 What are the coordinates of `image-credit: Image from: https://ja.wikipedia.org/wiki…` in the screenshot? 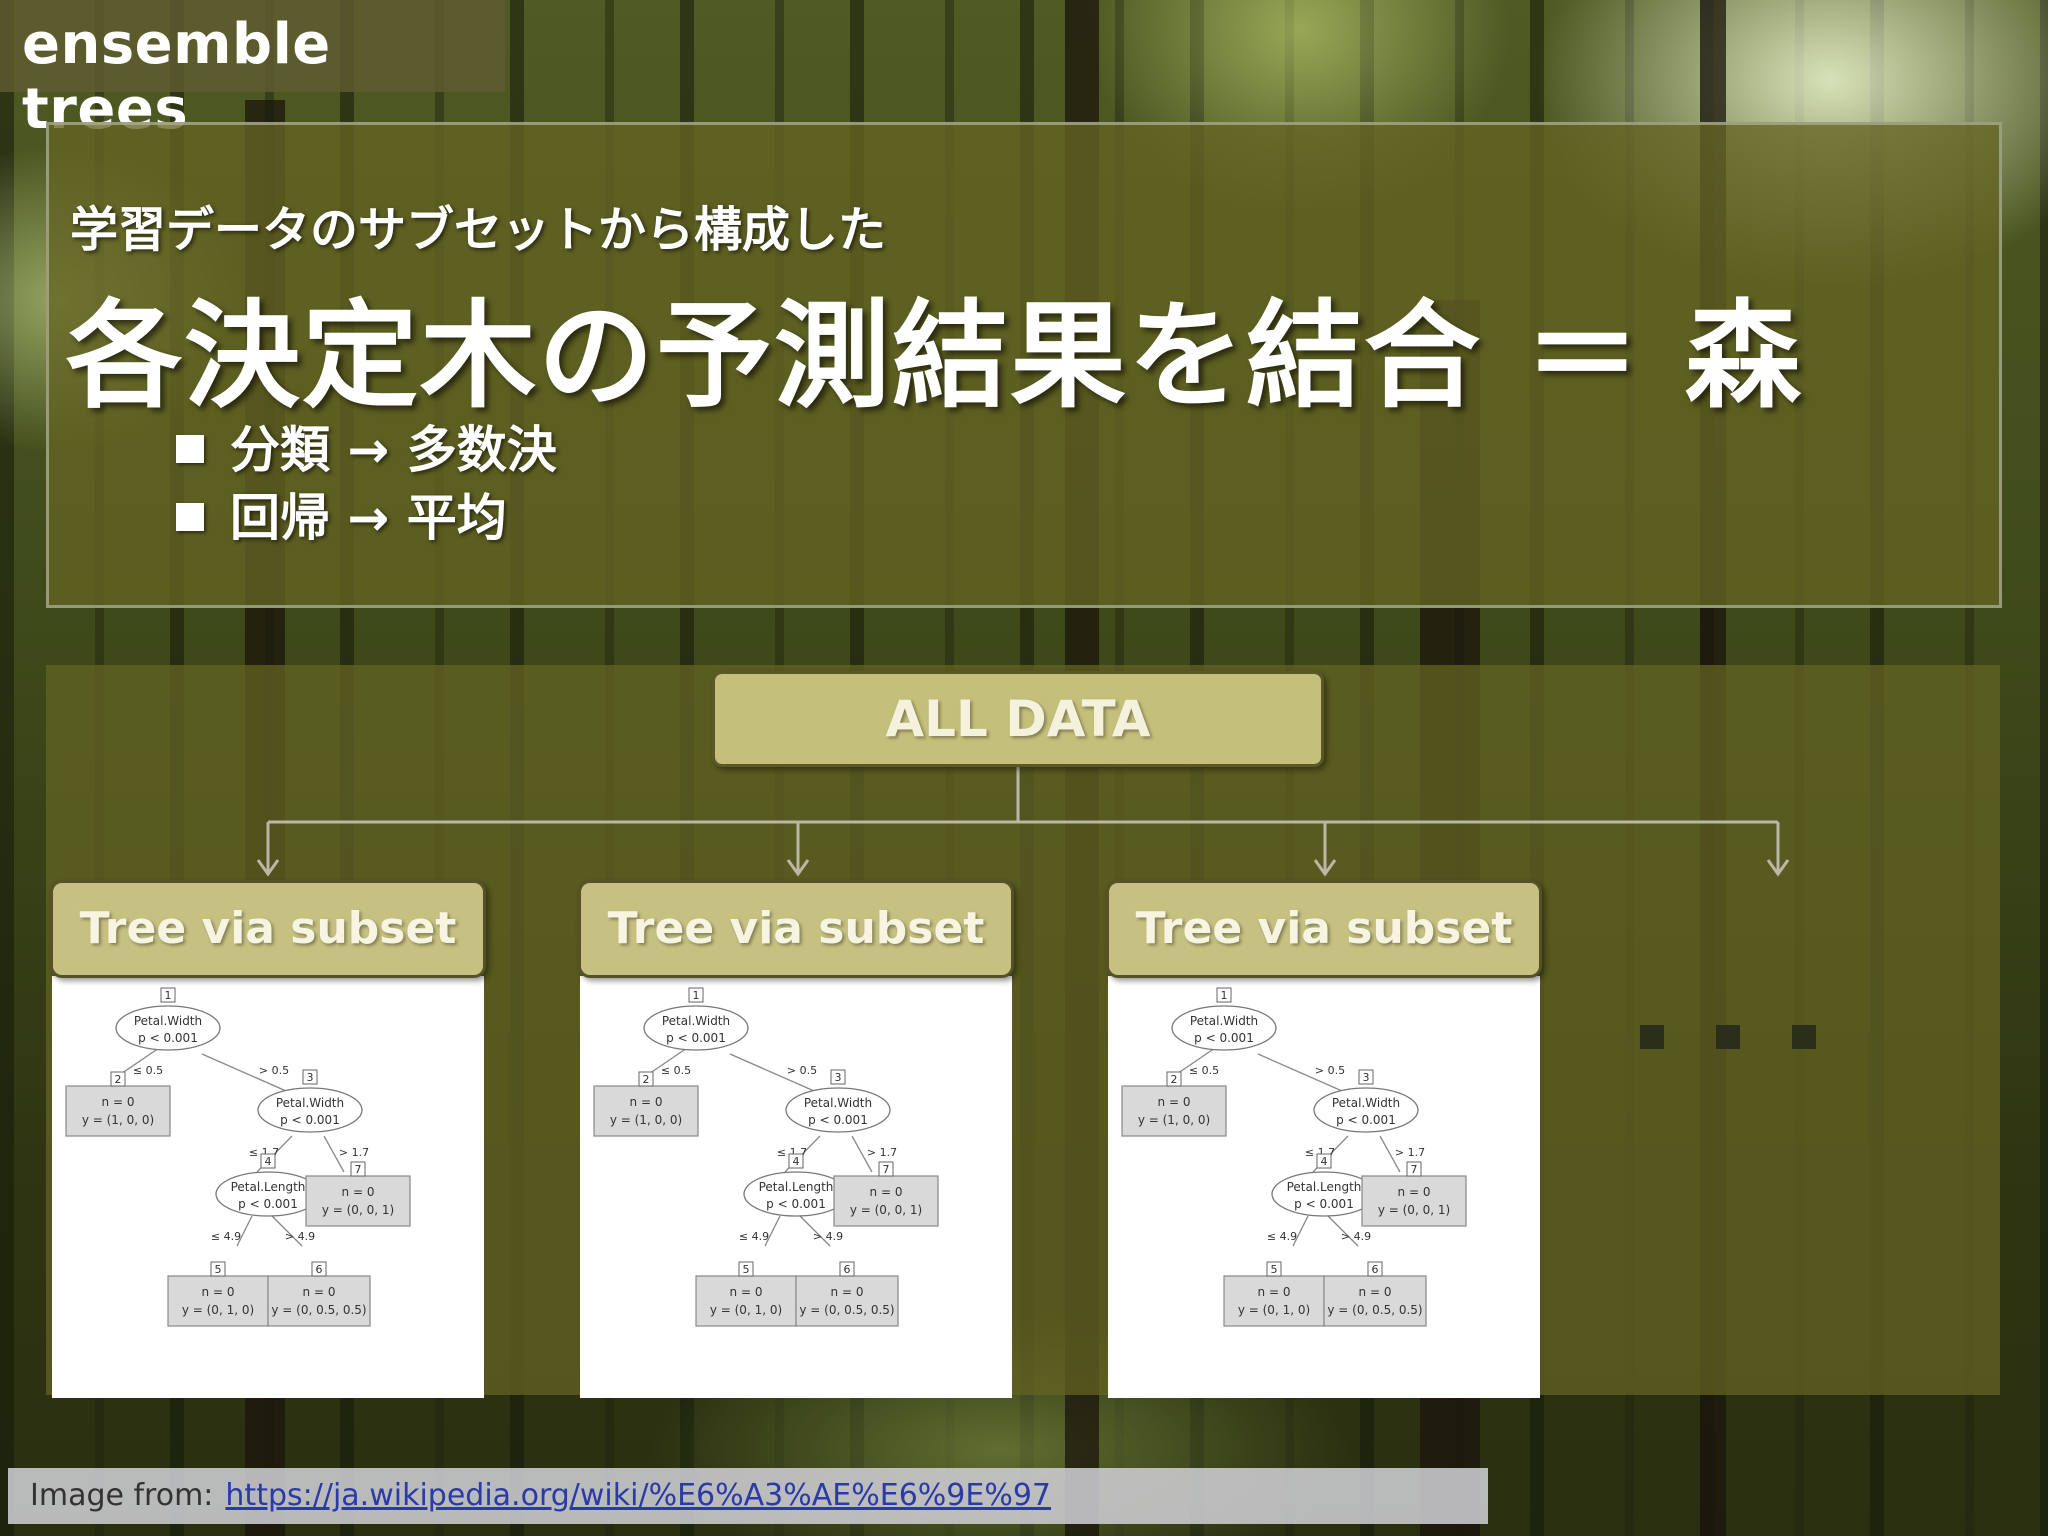 It's located at (748, 1496).